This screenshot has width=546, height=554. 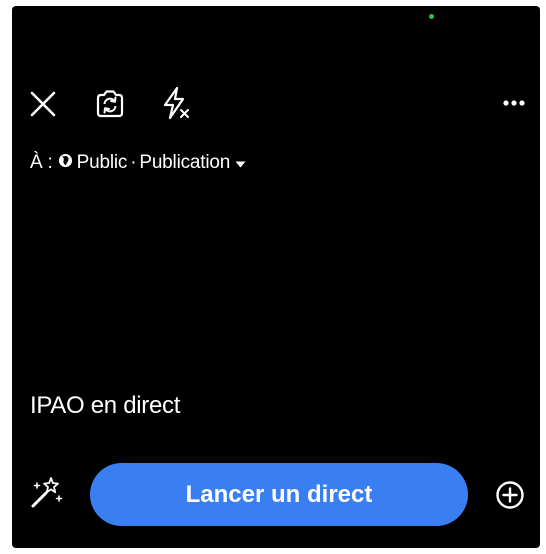 I want to click on audience-selector: À : Public · Publication, so click(x=138, y=163).